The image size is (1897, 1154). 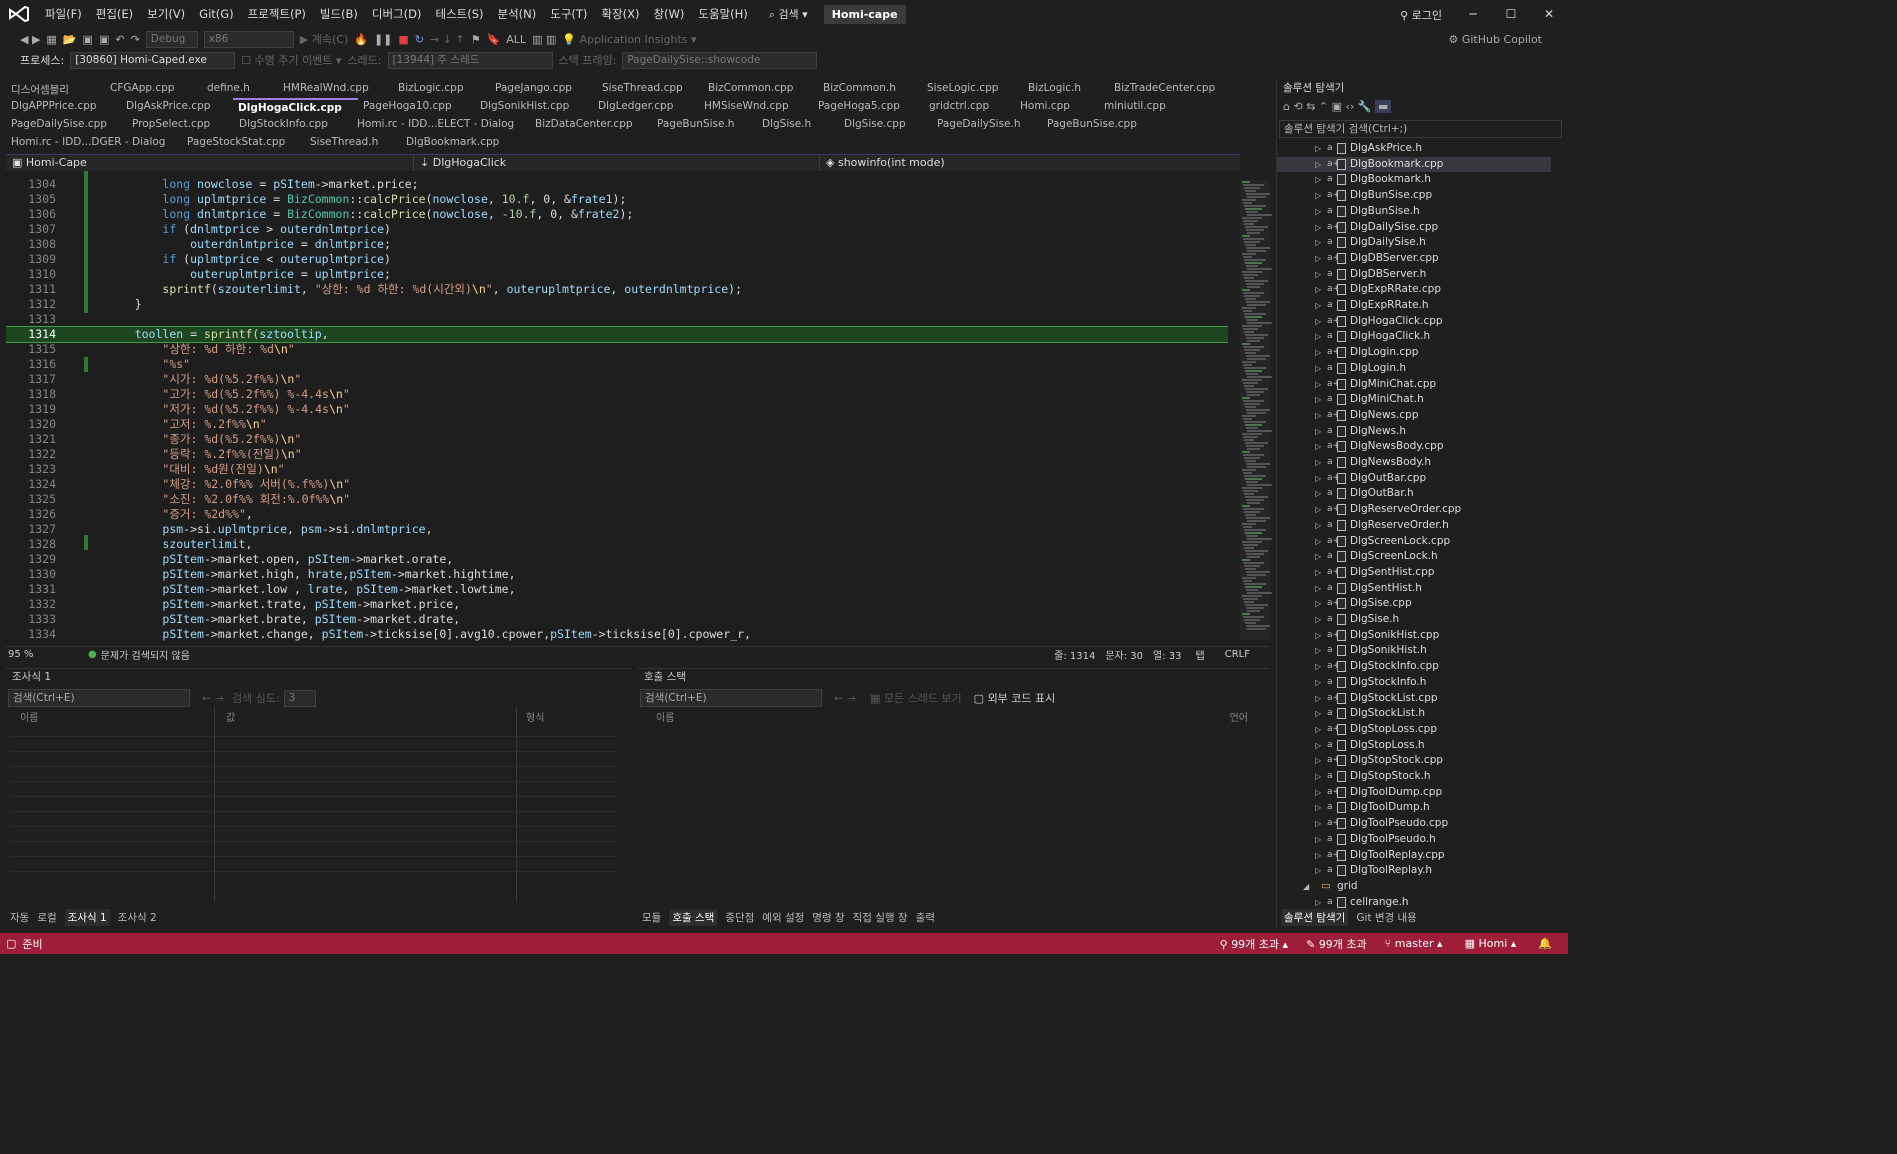 I want to click on repo-button: ▦ Homi ▴, so click(x=1491, y=943).